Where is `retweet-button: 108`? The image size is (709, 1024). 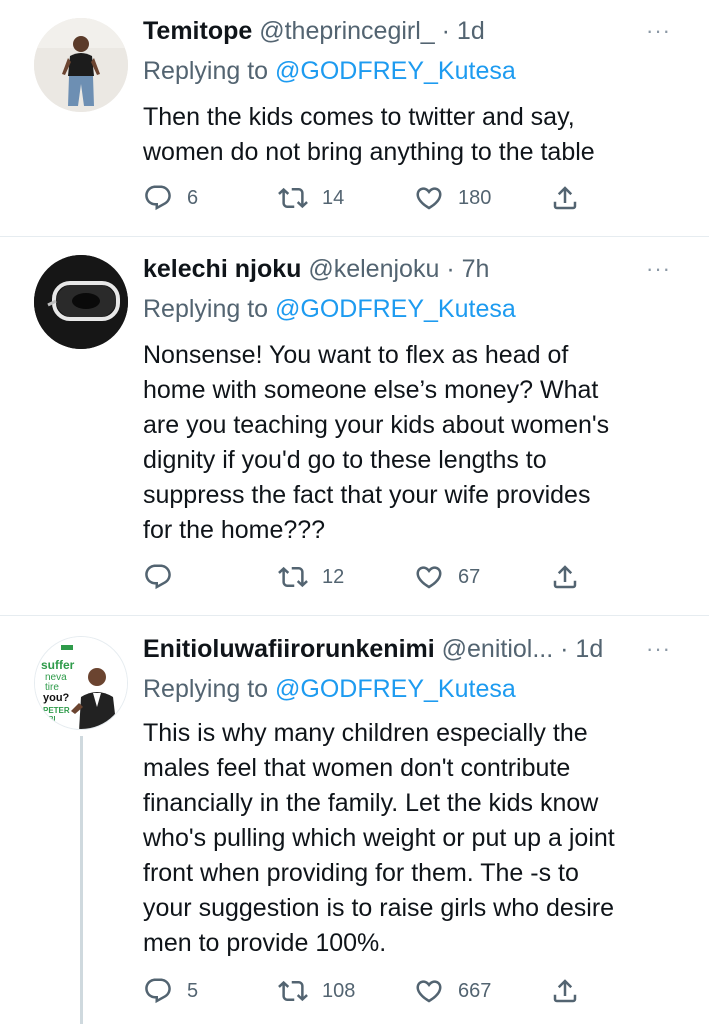 retweet-button: 108 is located at coordinates (316, 991).